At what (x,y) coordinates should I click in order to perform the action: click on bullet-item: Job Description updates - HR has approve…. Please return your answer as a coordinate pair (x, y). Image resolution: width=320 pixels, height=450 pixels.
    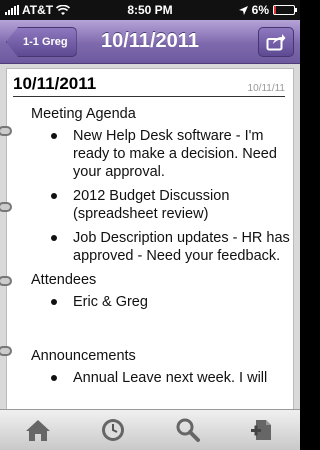
    Looking at the image, I should click on (170, 247).